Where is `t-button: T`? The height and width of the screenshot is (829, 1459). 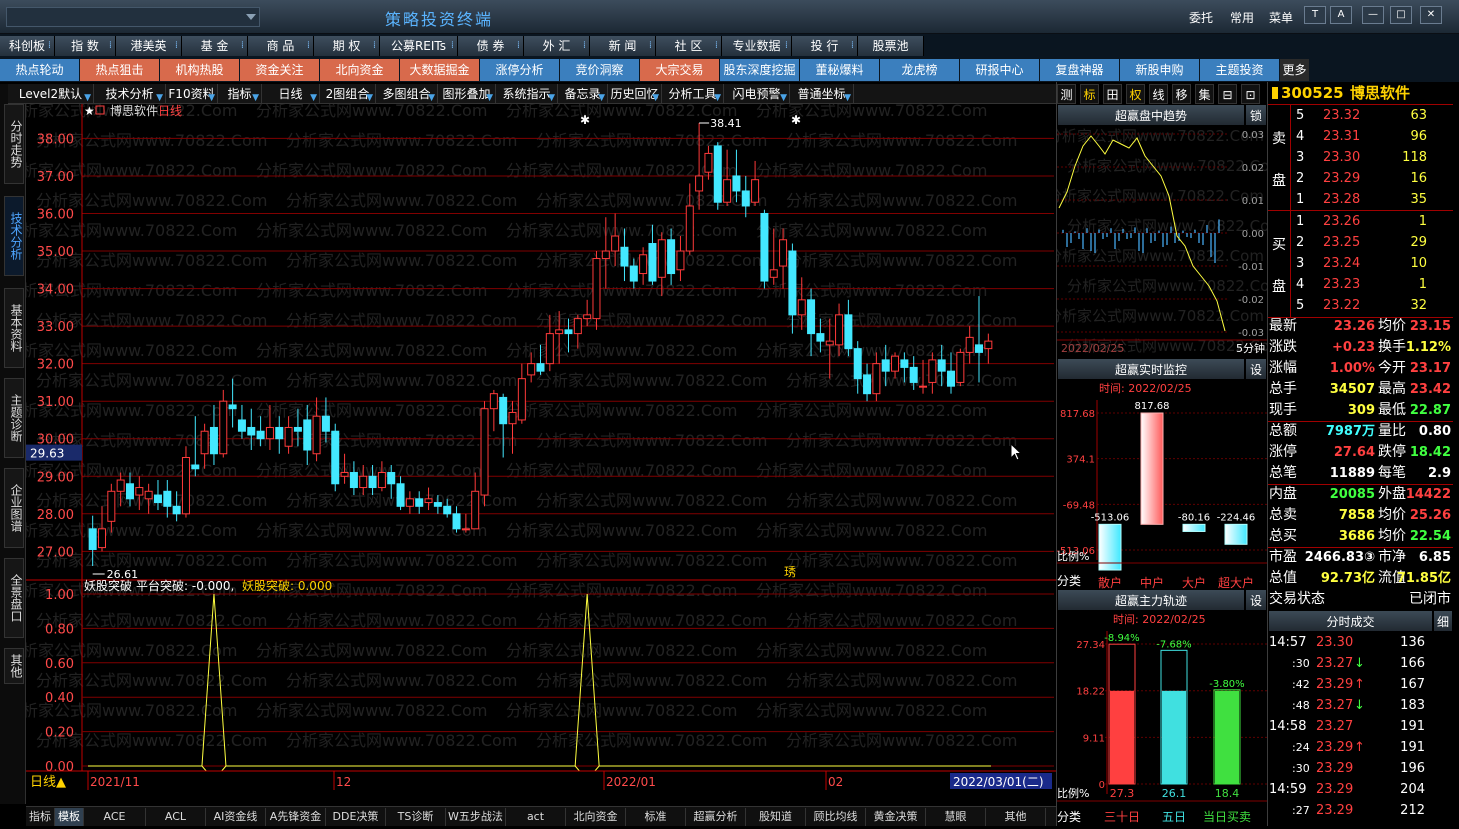
t-button: T is located at coordinates (1315, 15).